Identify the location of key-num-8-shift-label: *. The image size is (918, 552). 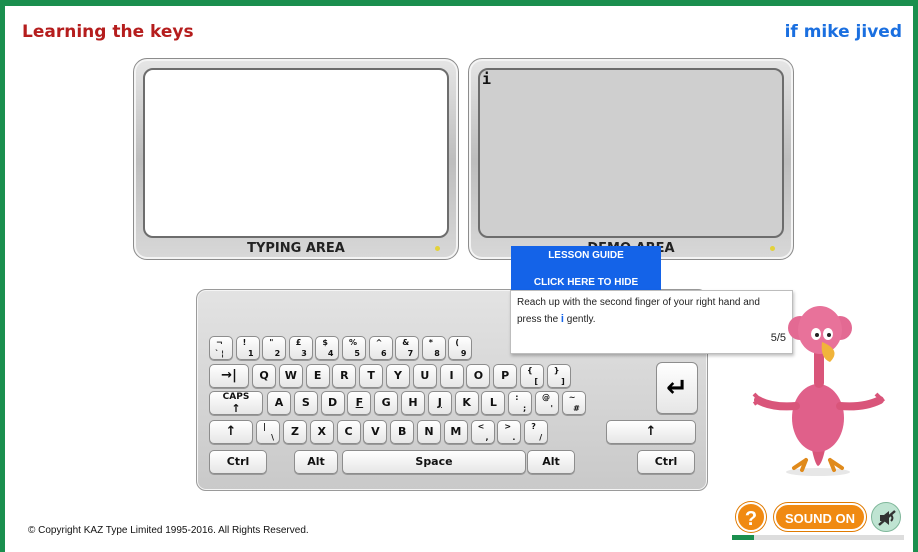
(430, 342).